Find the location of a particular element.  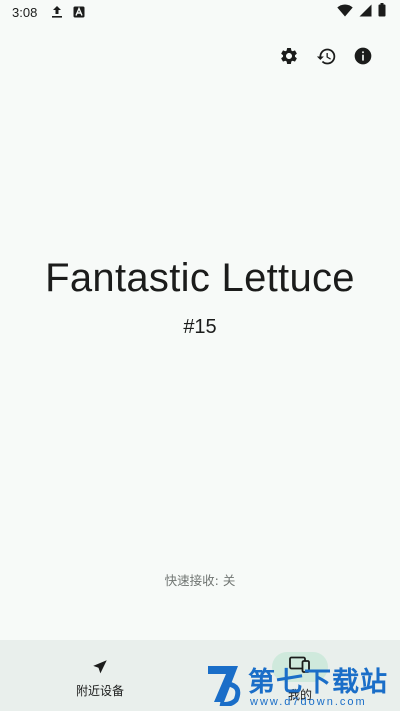

nav-label-nearby-devices: 附近设备 is located at coordinates (99, 691).